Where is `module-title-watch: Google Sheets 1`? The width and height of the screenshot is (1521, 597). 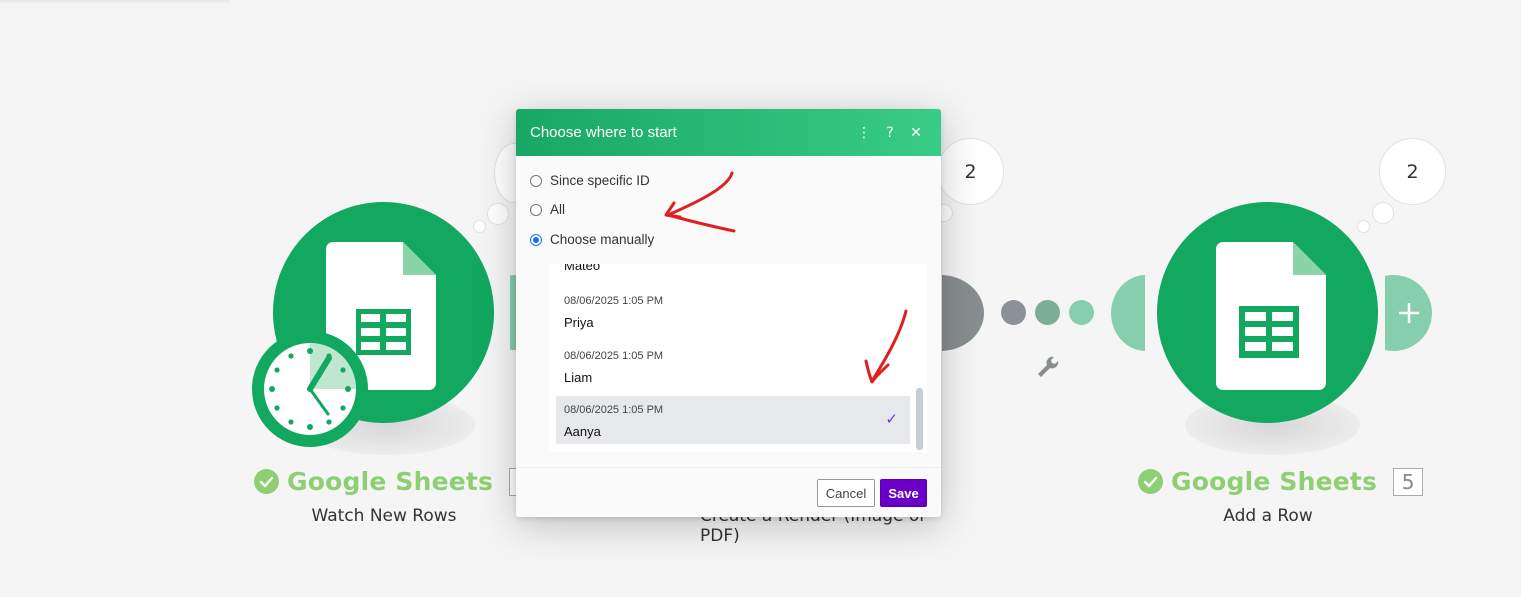 module-title-watch: Google Sheets 1 is located at coordinates (397, 481).